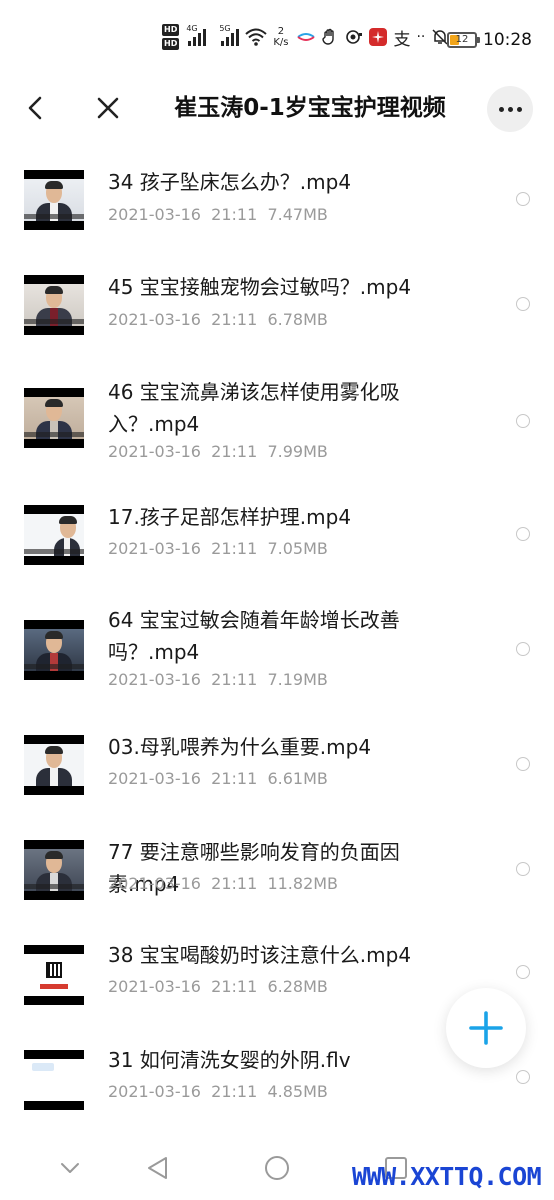 The image size is (554, 1200). Describe the element at coordinates (158, 1168) in the screenshot. I see `back-triangle-icon` at that location.